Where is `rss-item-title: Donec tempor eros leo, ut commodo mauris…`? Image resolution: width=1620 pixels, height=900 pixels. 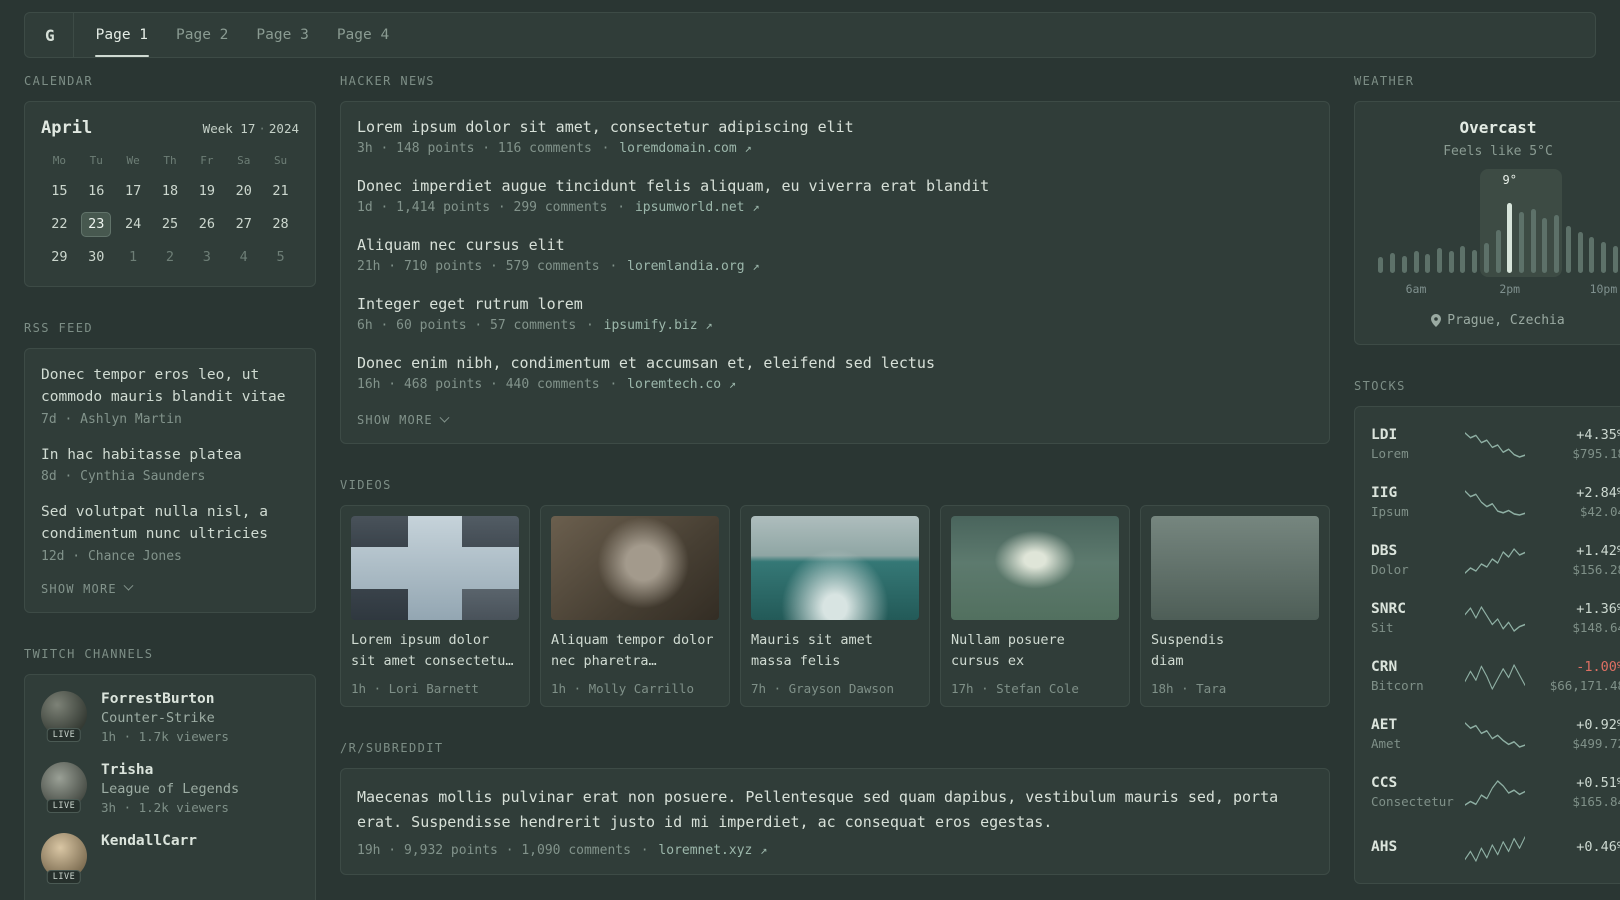 rss-item-title: Donec tempor eros leo, ut commodo mauris… is located at coordinates (163, 386).